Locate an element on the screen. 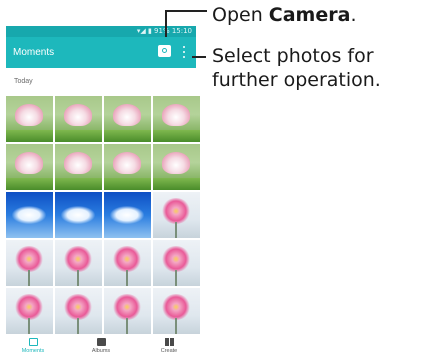 The width and height of the screenshot is (429, 360). moments-icon is located at coordinates (33, 342).